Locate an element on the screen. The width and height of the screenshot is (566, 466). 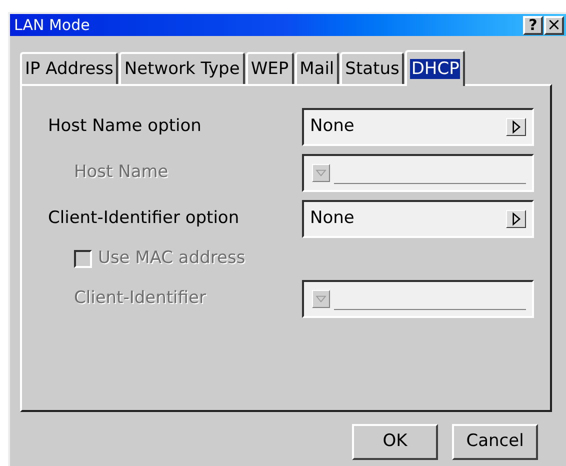
field-label: Client-Identifier is located at coordinates (139, 298).